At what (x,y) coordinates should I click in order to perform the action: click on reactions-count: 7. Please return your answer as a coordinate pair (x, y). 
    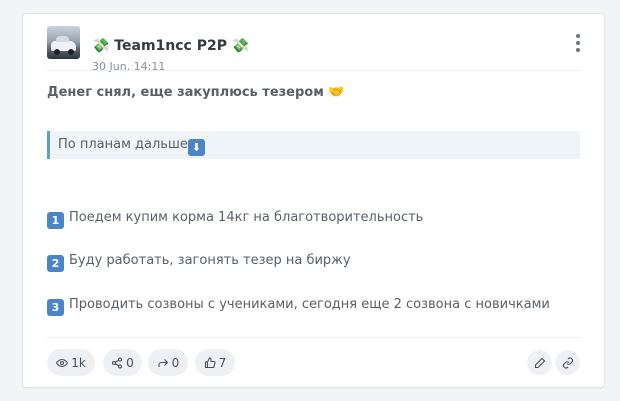
    Looking at the image, I should click on (222, 362).